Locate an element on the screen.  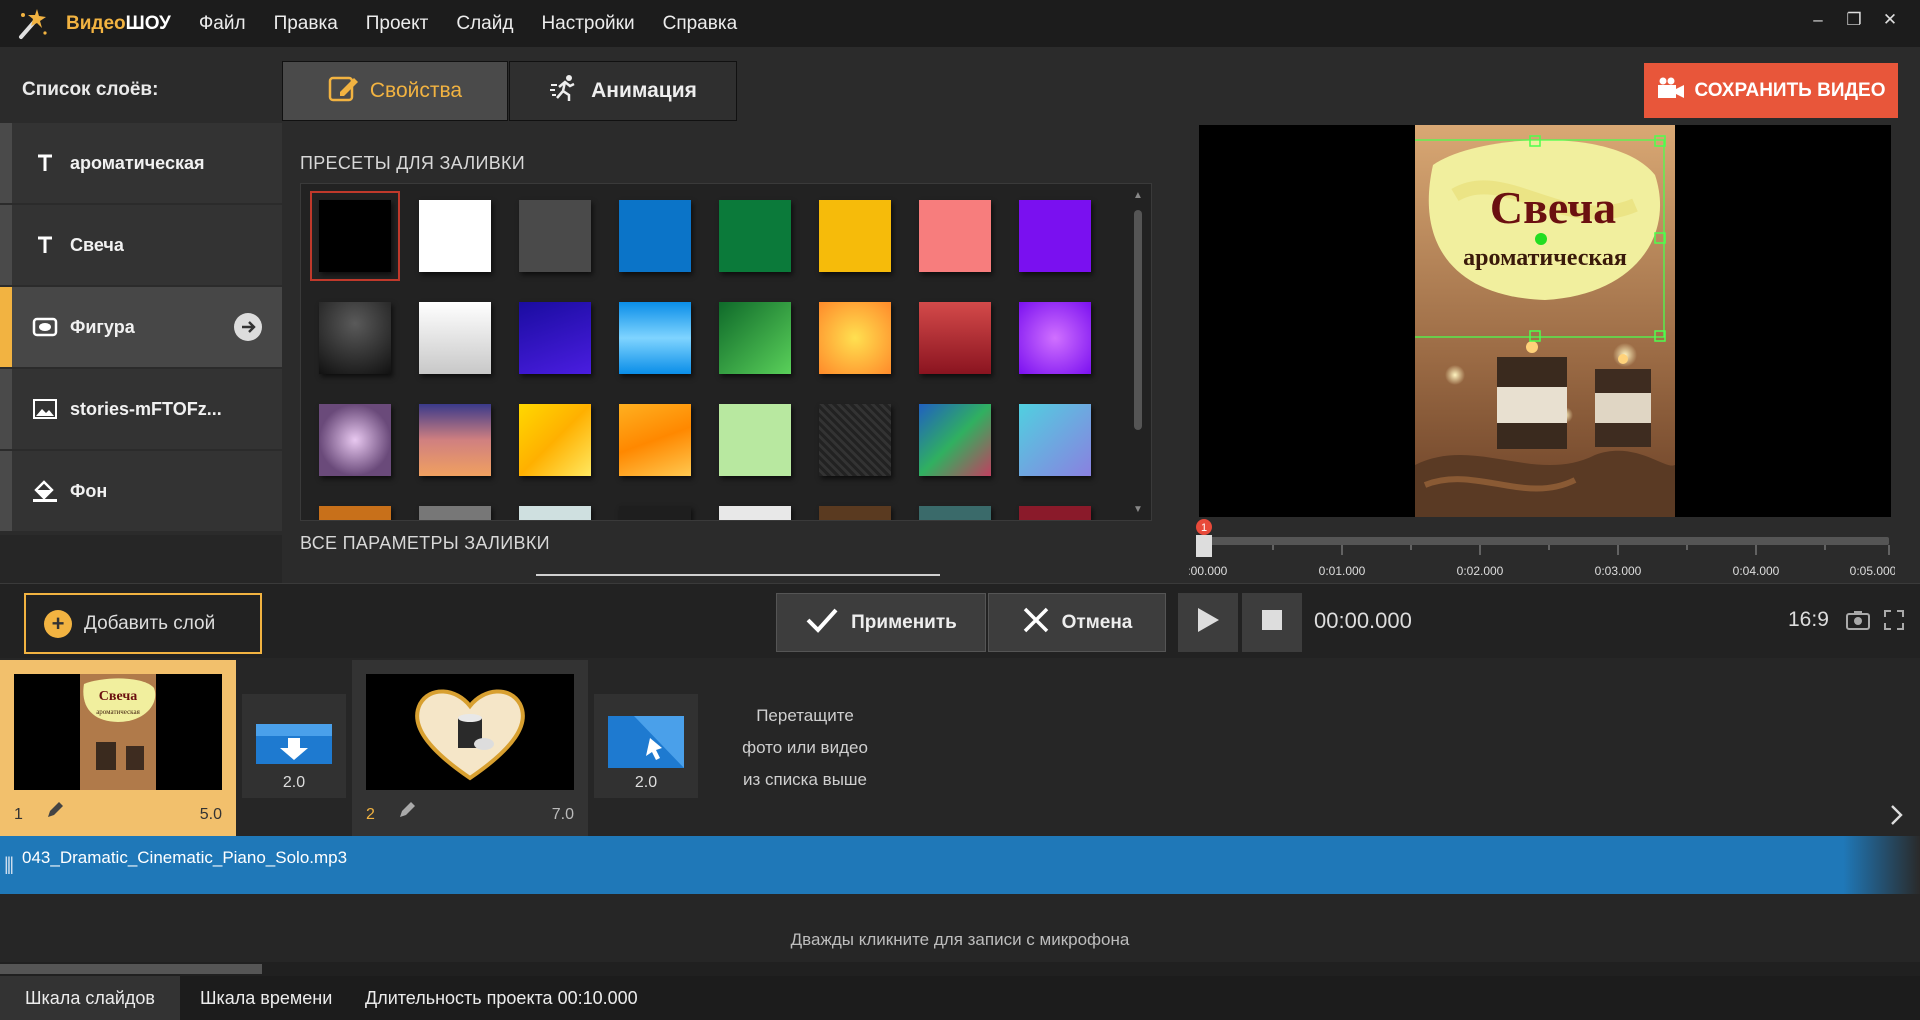
preset-texture-sunset is located at coordinates (455, 440).